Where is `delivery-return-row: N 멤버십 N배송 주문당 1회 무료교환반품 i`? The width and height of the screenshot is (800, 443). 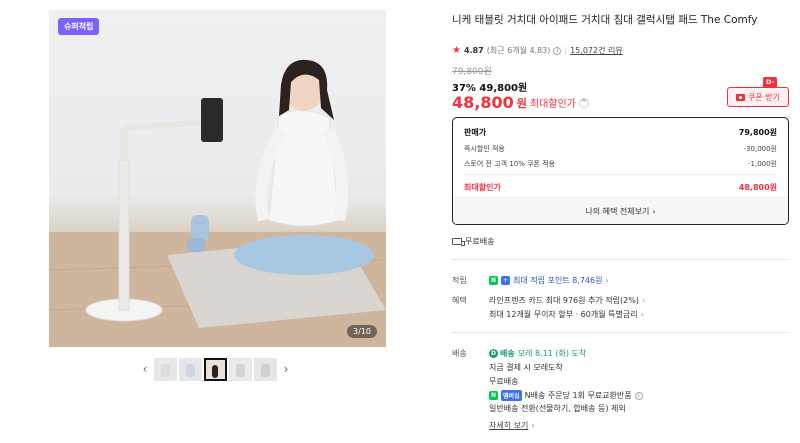
delivery-return-row: N 멤버십 N배송 주문당 1회 무료교환반품 i is located at coordinates (566, 395).